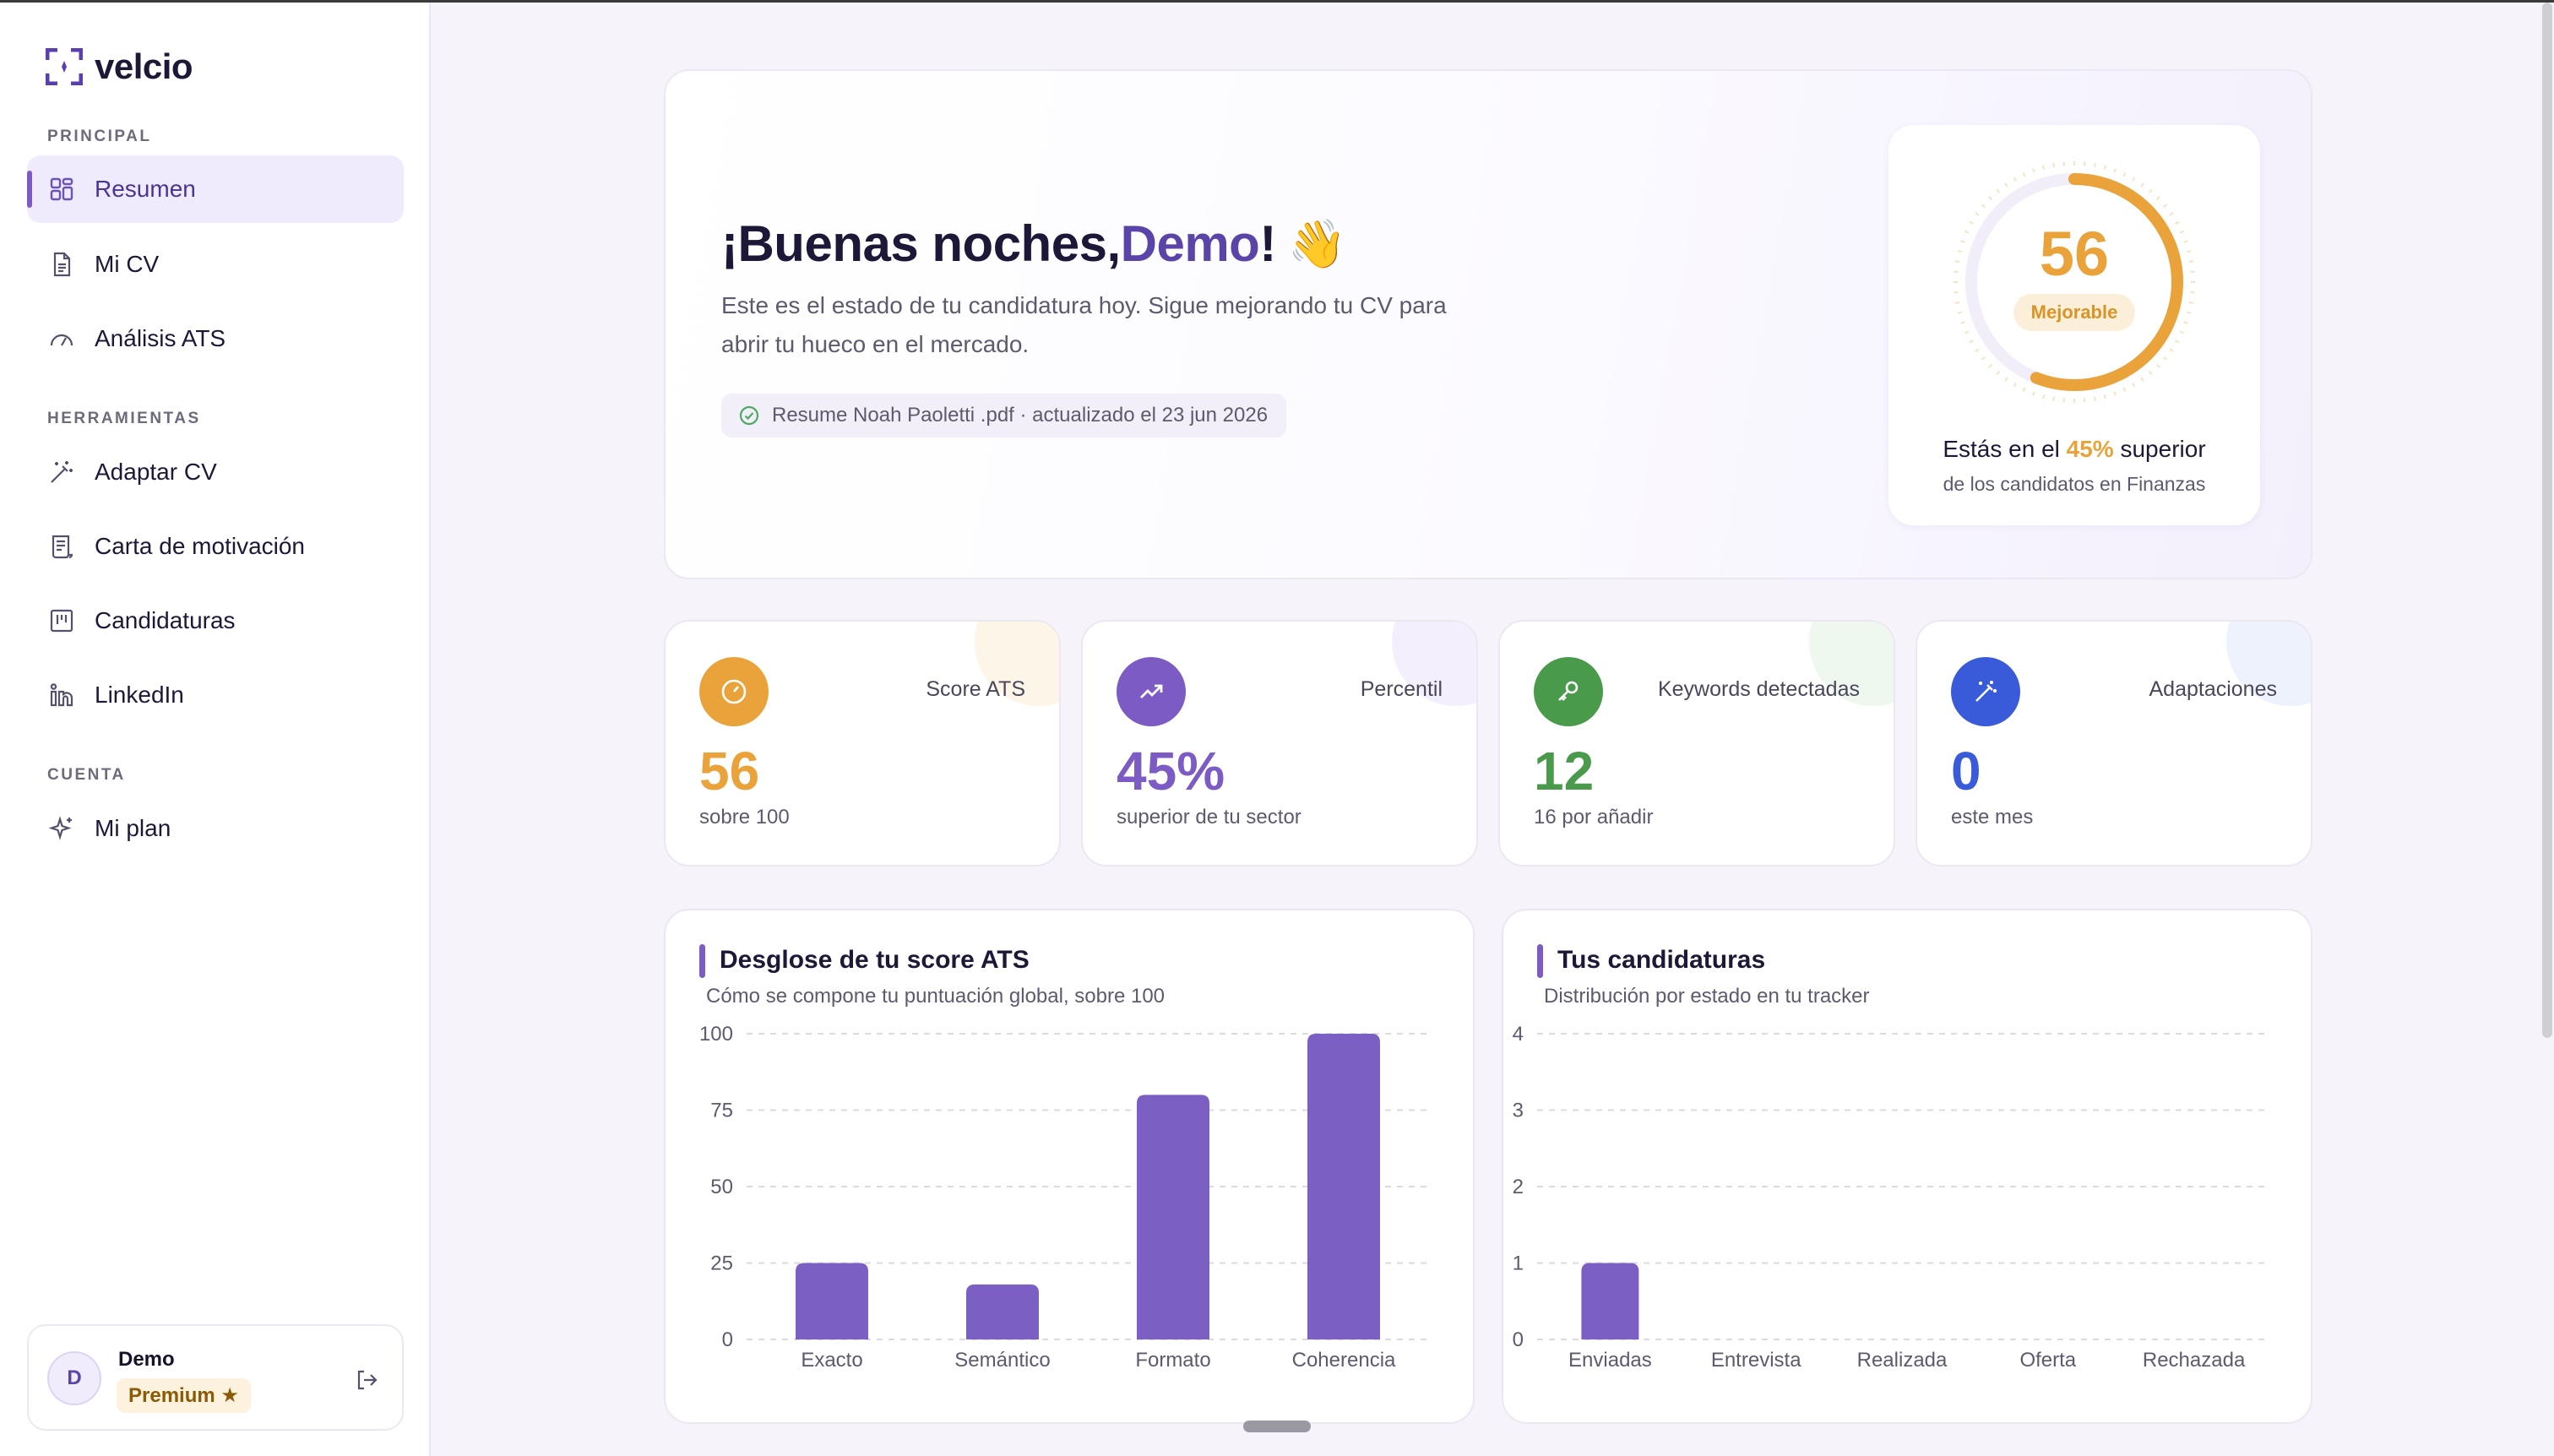 The width and height of the screenshot is (2554, 1456). Describe the element at coordinates (1518, 1034) in the screenshot. I see `y-tick-label: 4` at that location.